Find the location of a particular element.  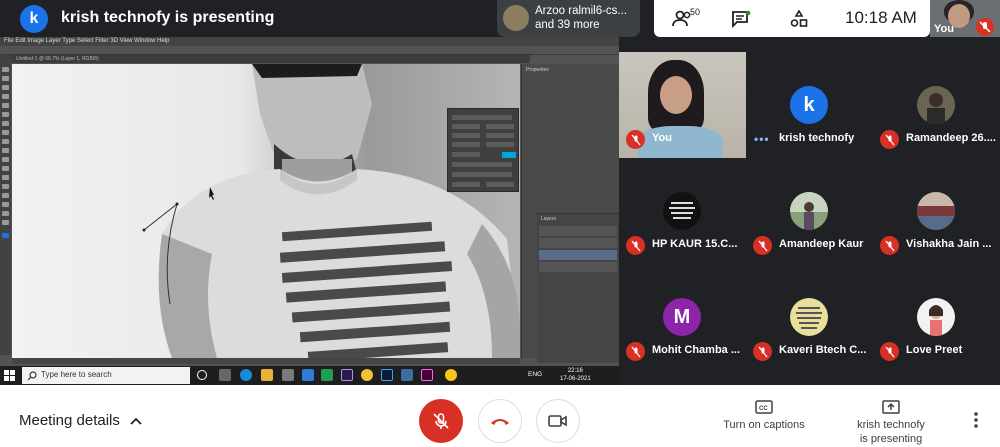

quote-image is located at coordinates (809, 318).